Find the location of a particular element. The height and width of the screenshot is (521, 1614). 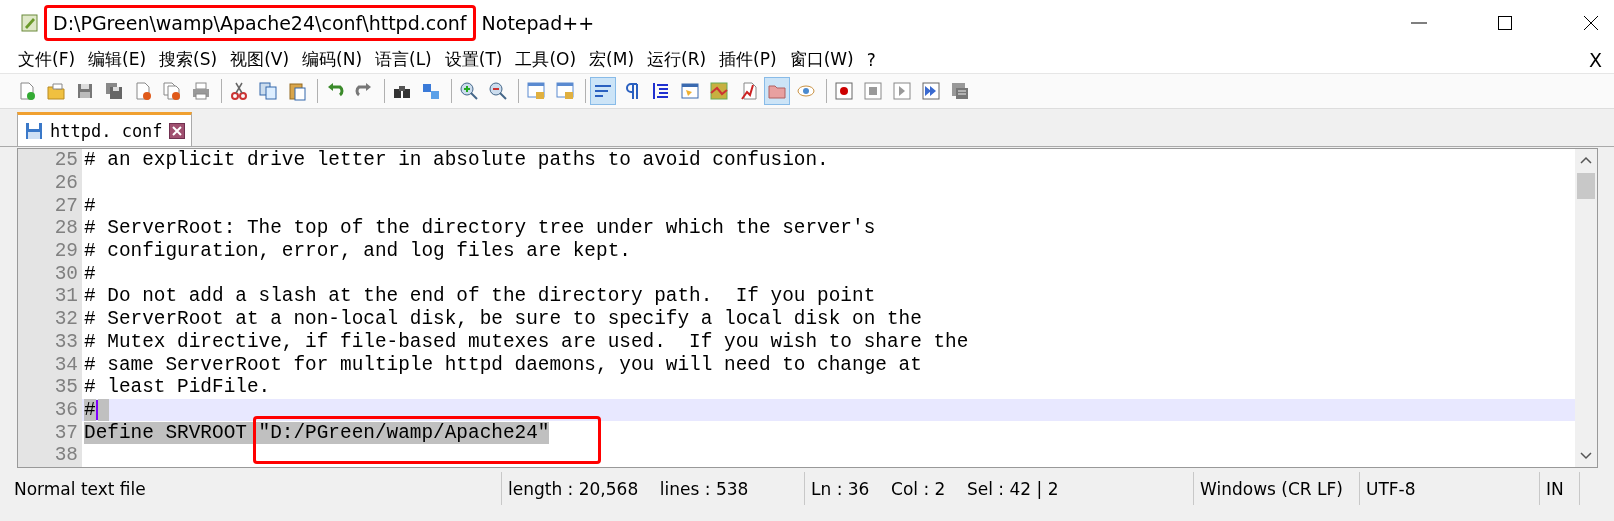

save-all-icon is located at coordinates (114, 91).